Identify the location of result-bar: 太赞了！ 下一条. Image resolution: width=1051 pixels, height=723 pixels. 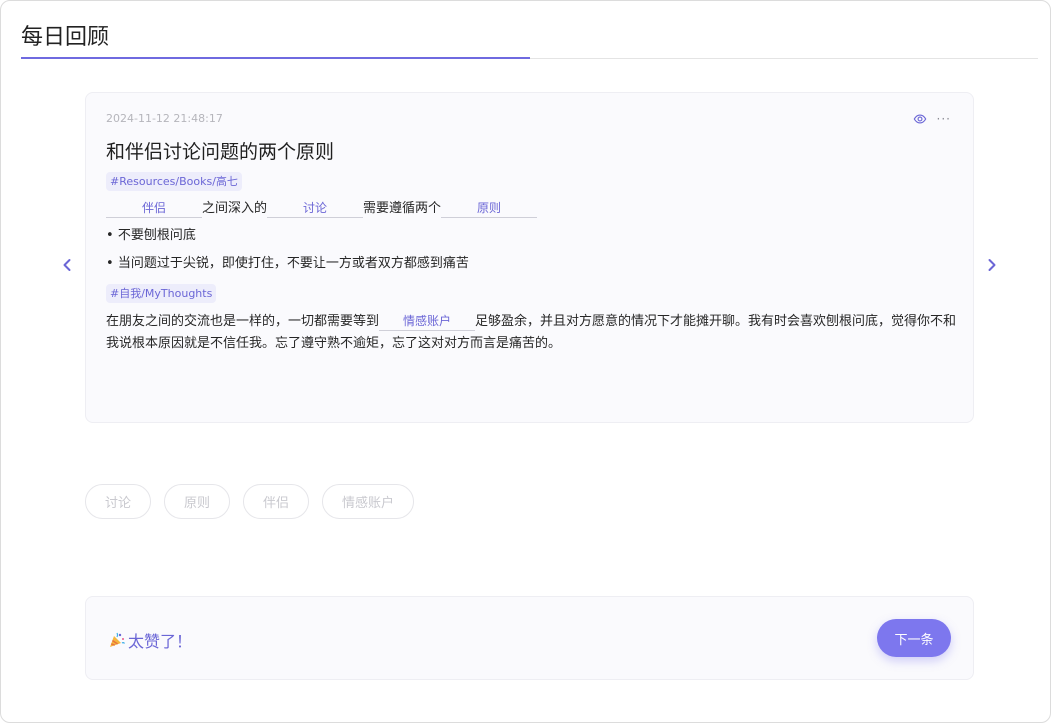
(529, 638).